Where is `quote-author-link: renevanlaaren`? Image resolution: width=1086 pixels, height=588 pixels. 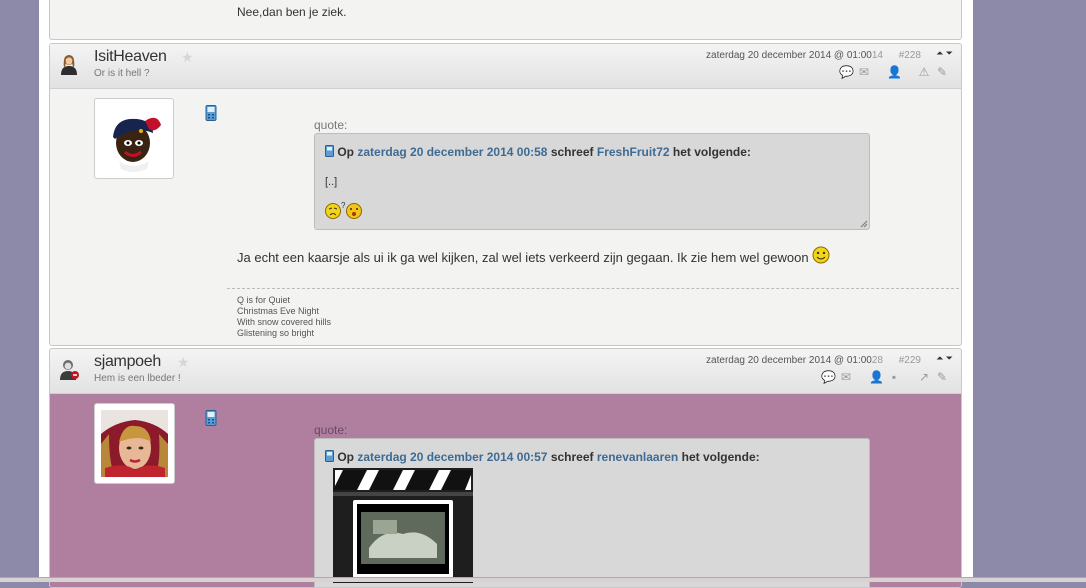 quote-author-link: renevanlaaren is located at coordinates (637, 457).